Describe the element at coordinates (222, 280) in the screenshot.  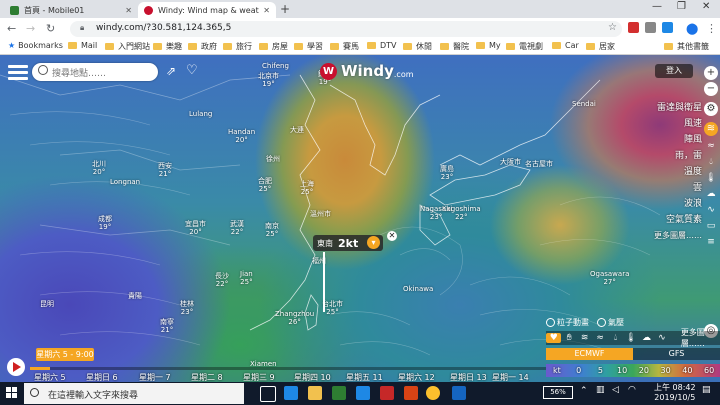
I see `city-label: 長沙 22°` at that location.